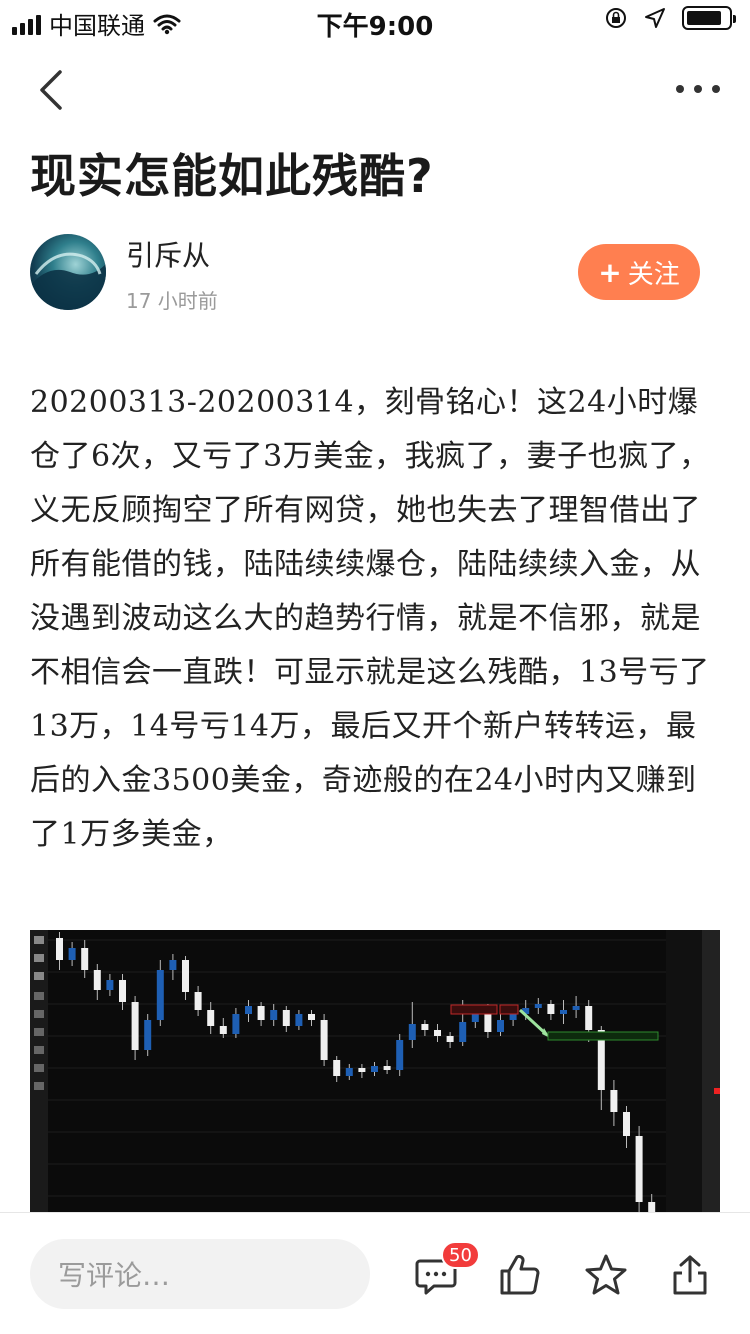 The height and width of the screenshot is (1334, 750). What do you see at coordinates (68, 281) in the screenshot?
I see `wave-image` at bounding box center [68, 281].